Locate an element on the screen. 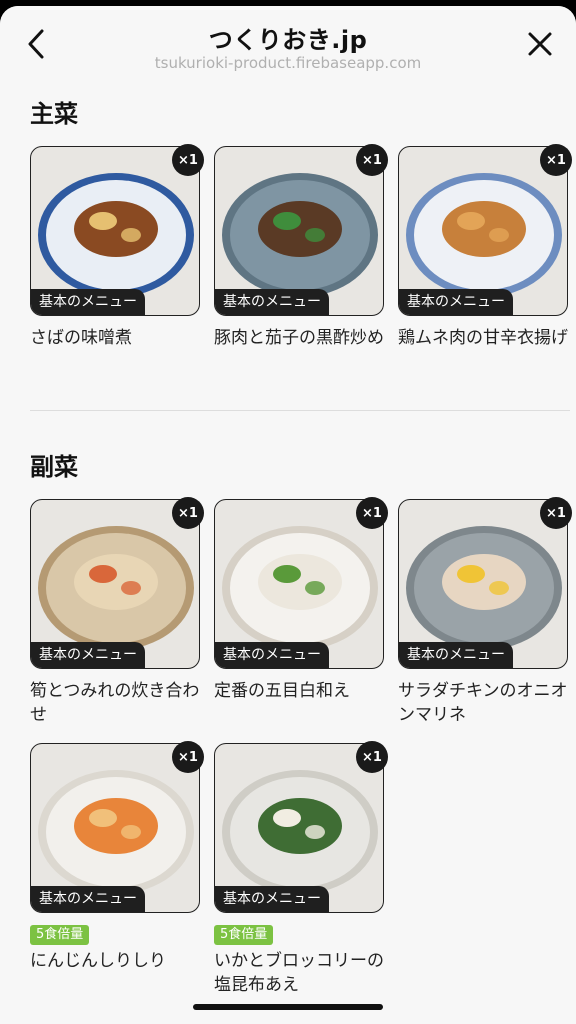 This screenshot has height=1024, width=576. section-title-main-dish: 主菜 is located at coordinates (54, 114).